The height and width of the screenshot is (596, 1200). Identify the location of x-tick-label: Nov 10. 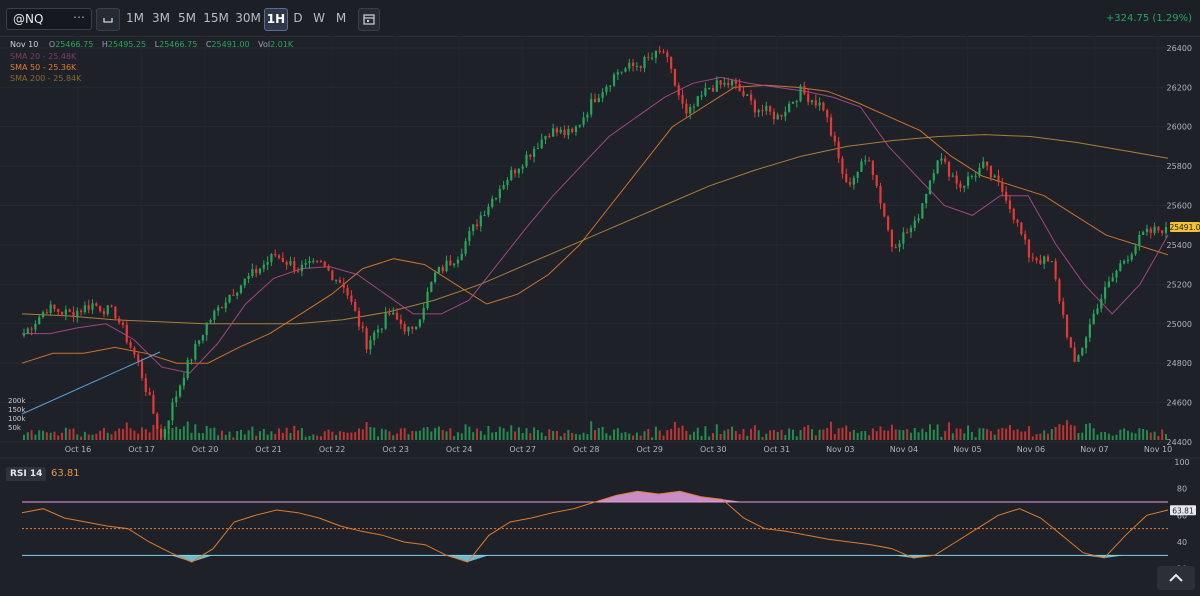
(1158, 449).